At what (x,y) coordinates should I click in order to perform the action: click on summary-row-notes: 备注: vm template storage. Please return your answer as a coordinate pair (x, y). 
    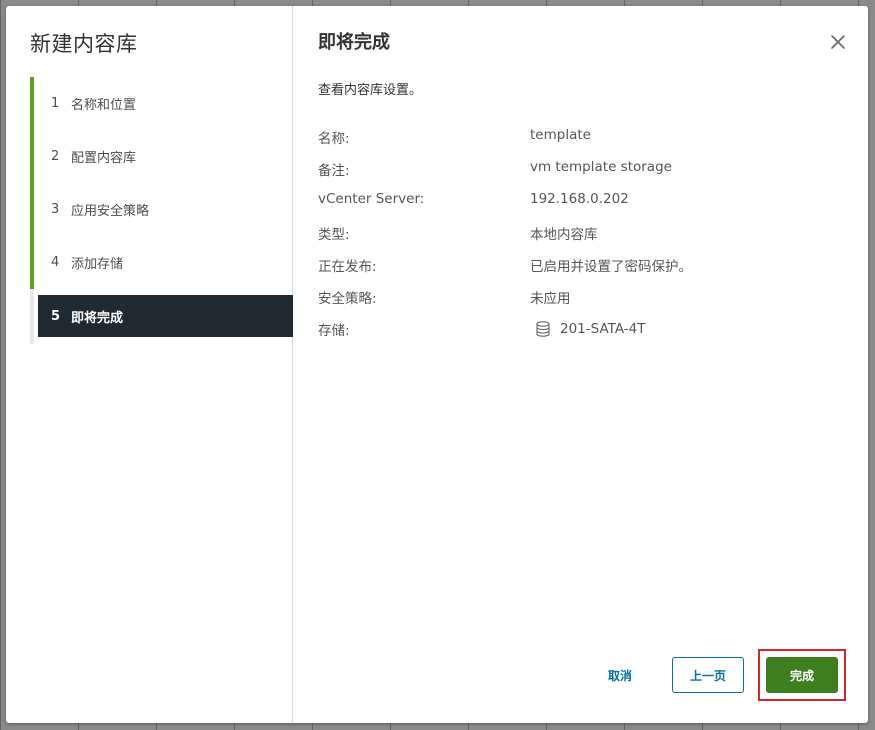
    Looking at the image, I should click on (578, 175).